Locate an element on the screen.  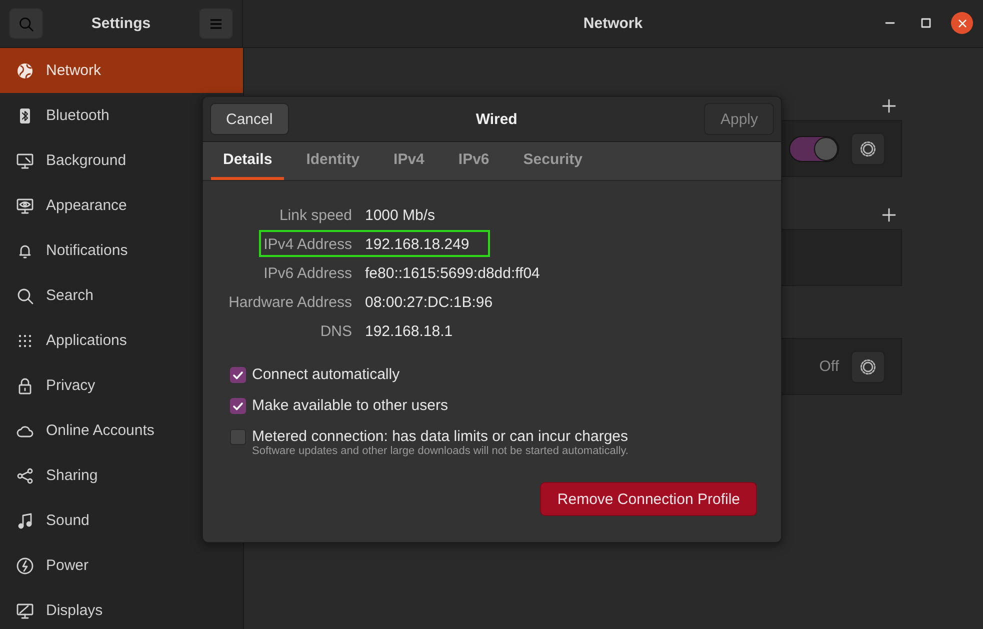
hint-text: Software updates and other large downloads will not be started automatically. is located at coordinates (440, 451).